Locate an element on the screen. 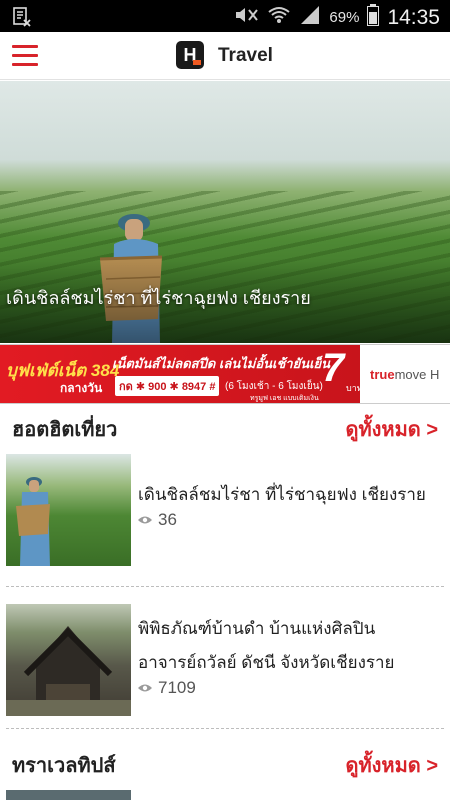 This screenshot has width=450, height=800. view-count-value: 36 is located at coordinates (167, 519).